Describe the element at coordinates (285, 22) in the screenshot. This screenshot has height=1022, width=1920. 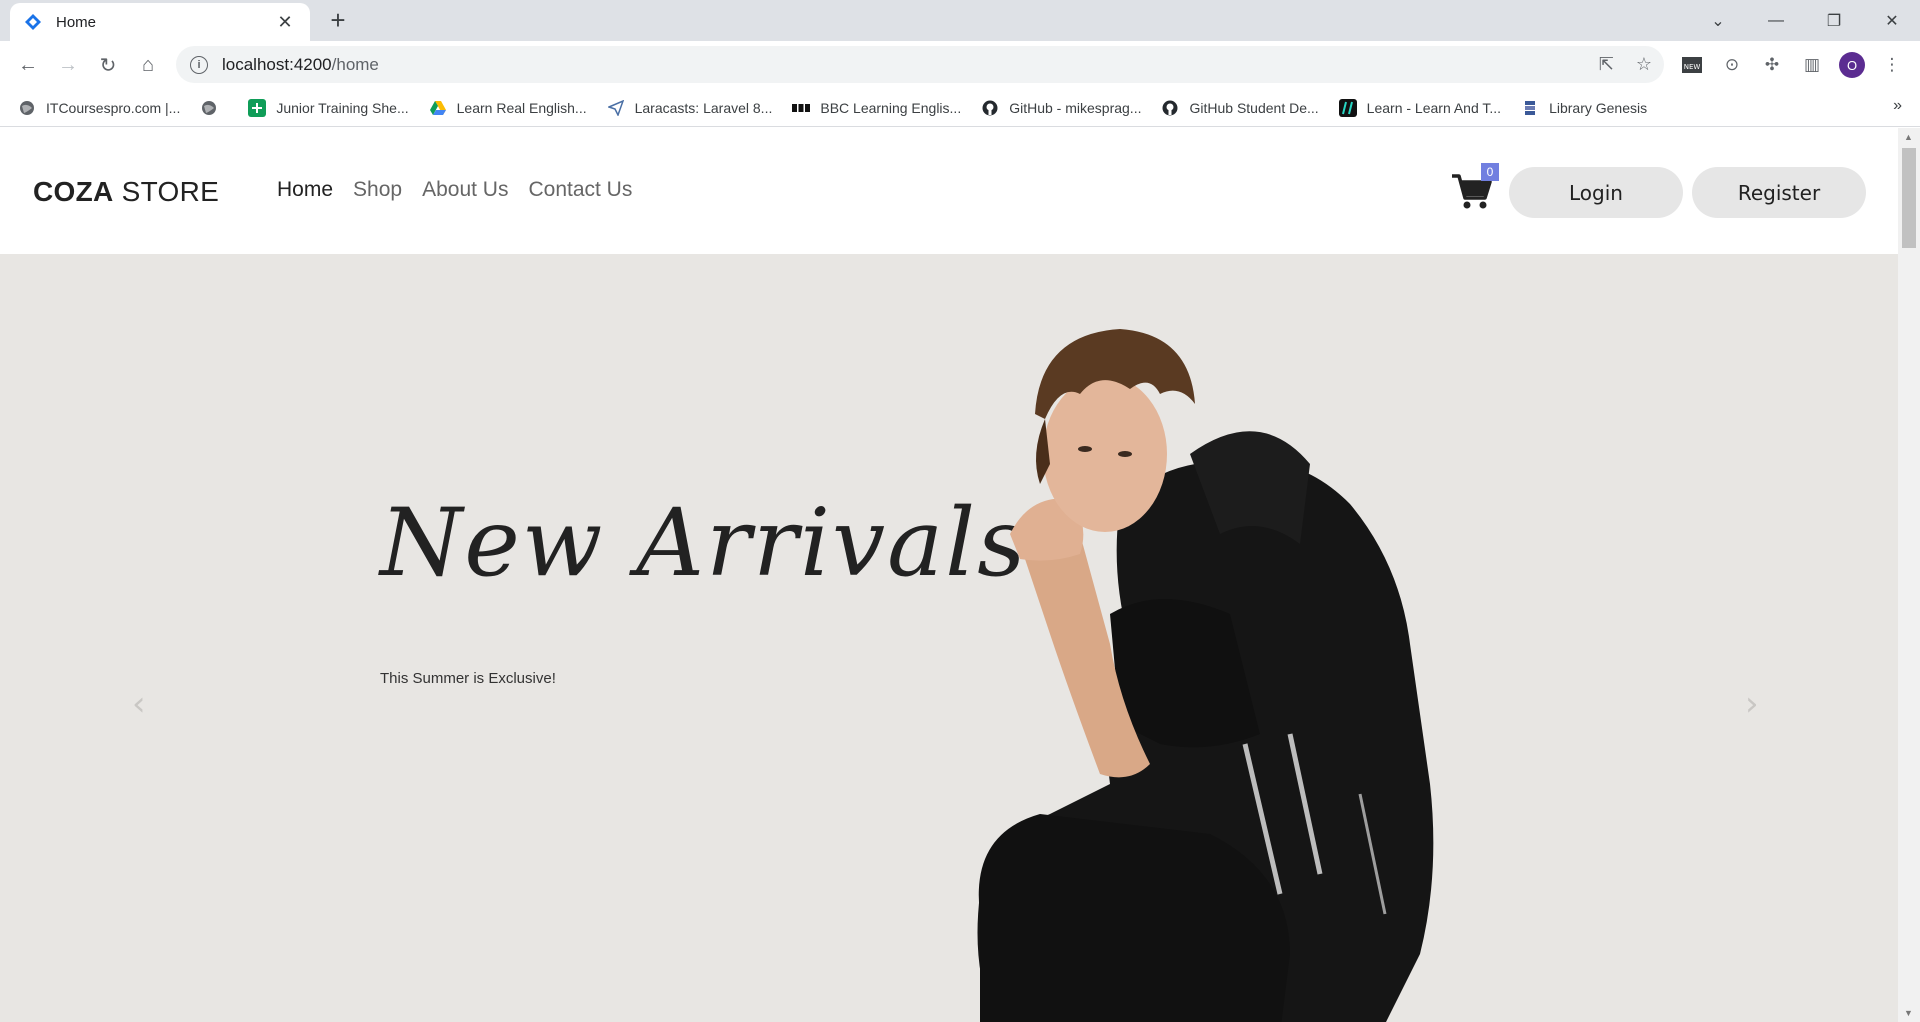
I see `tab-close-icon: ✕` at that location.